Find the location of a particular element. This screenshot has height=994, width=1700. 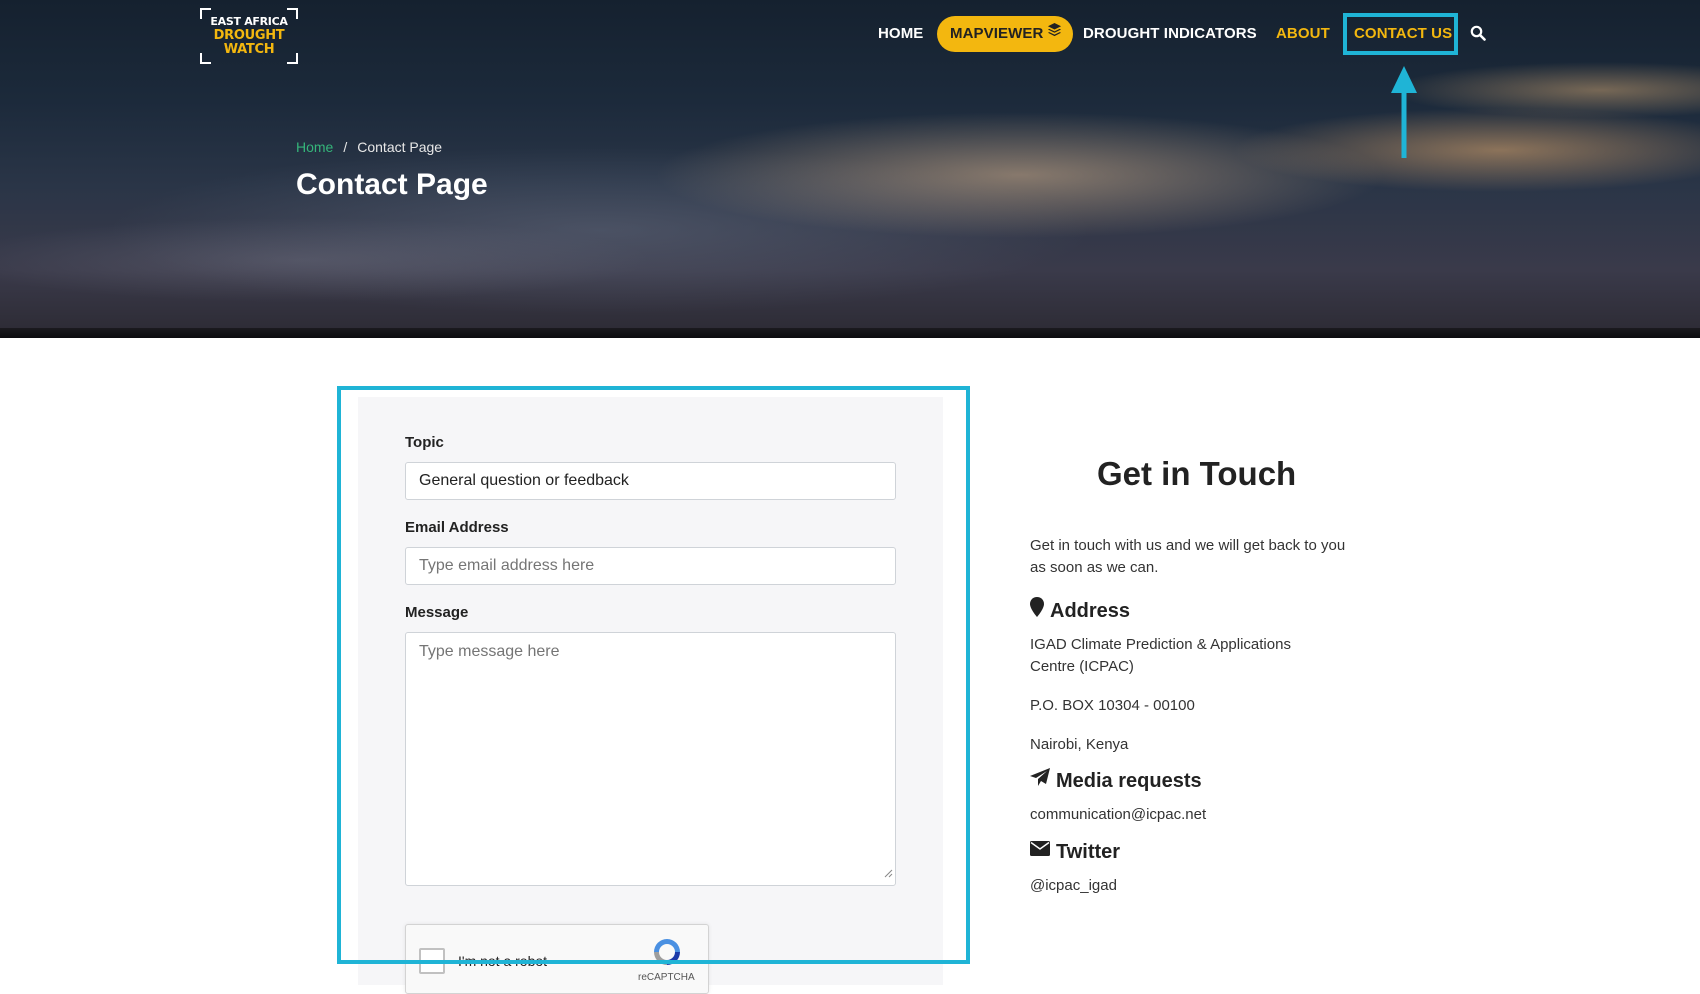

media-heading: Media requests is located at coordinates (1116, 780).